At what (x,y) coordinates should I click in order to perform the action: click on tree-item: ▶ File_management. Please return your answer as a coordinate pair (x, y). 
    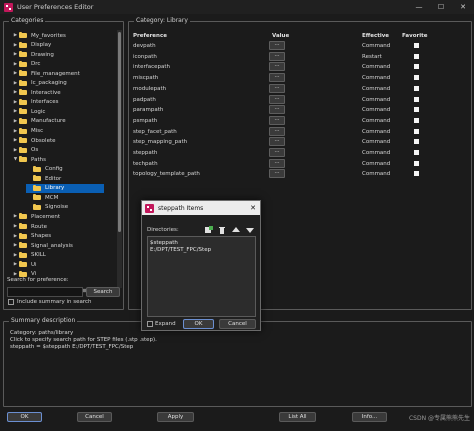
    Looking at the image, I should click on (63, 73).